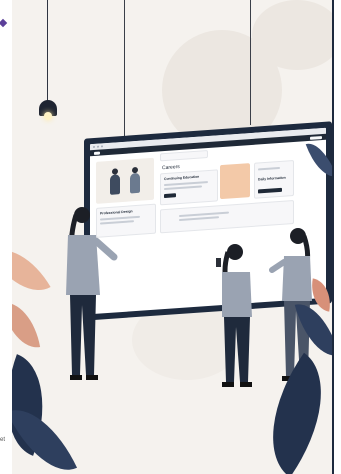 Image resolution: width=341 pixels, height=474 pixels. What do you see at coordinates (115, 184) in the screenshot?
I see `hero-person-left` at bounding box center [115, 184].